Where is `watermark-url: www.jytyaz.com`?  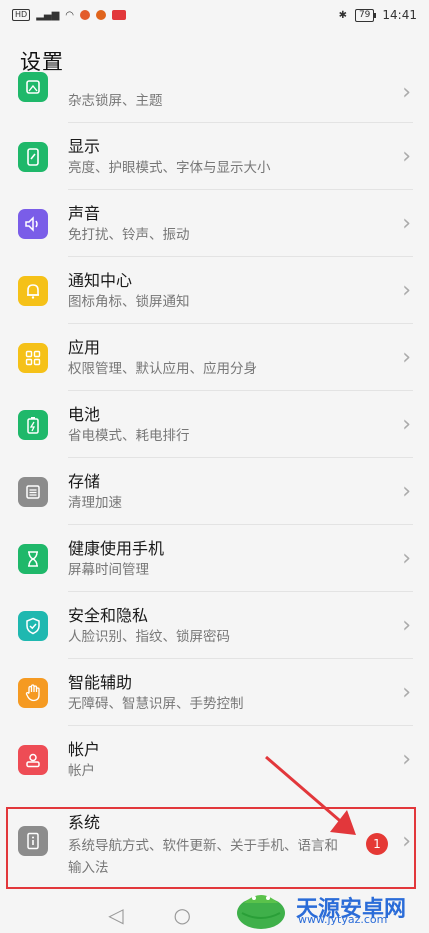
watermark-url: www.jytyaz.com is located at coordinates (343, 919).